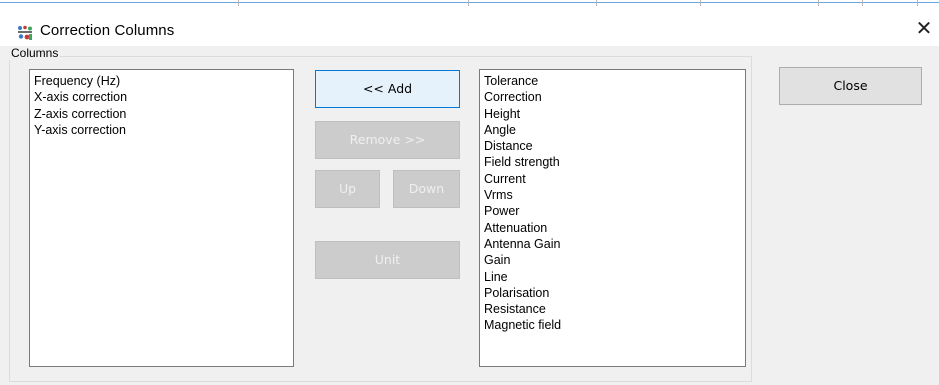  I want to click on unit-button: Unit, so click(387, 260).